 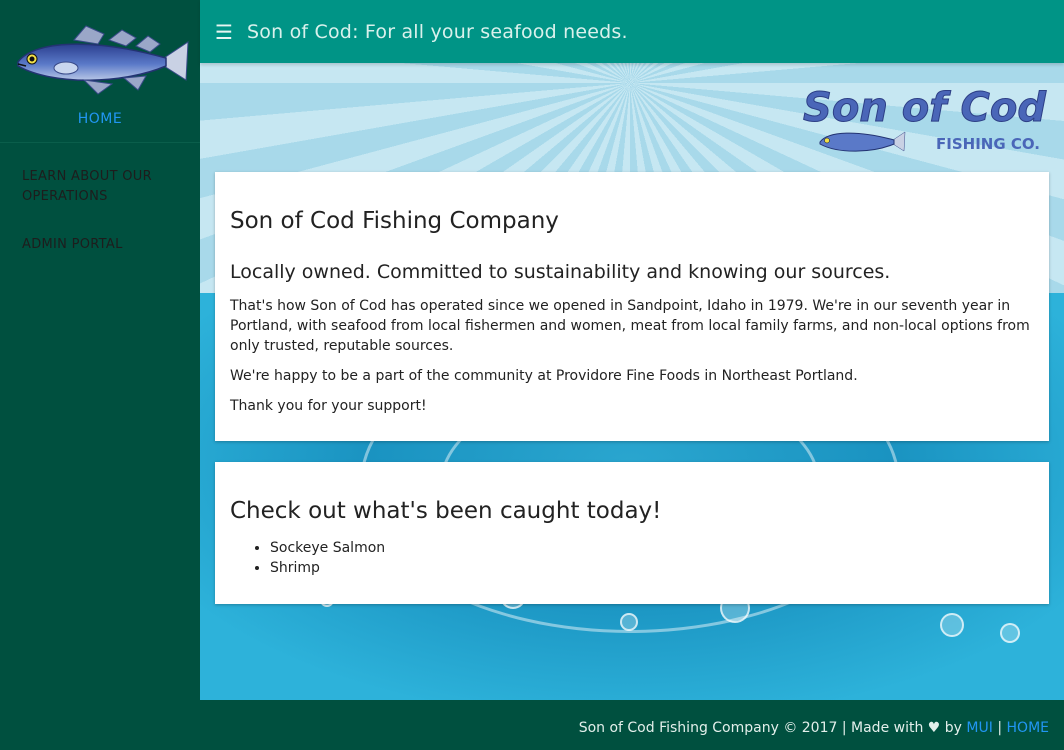 I want to click on footer-home-link: HOME, so click(x=1028, y=728).